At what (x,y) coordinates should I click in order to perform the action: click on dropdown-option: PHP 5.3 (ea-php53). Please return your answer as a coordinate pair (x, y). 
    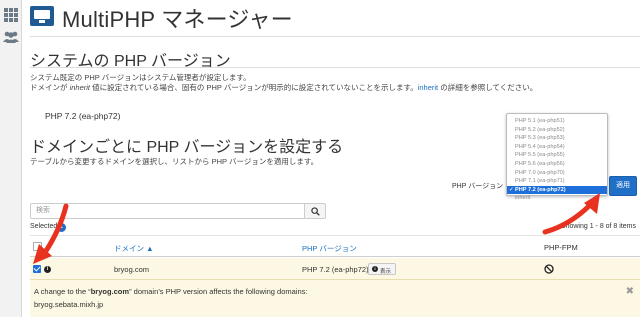
    Looking at the image, I should click on (557, 138).